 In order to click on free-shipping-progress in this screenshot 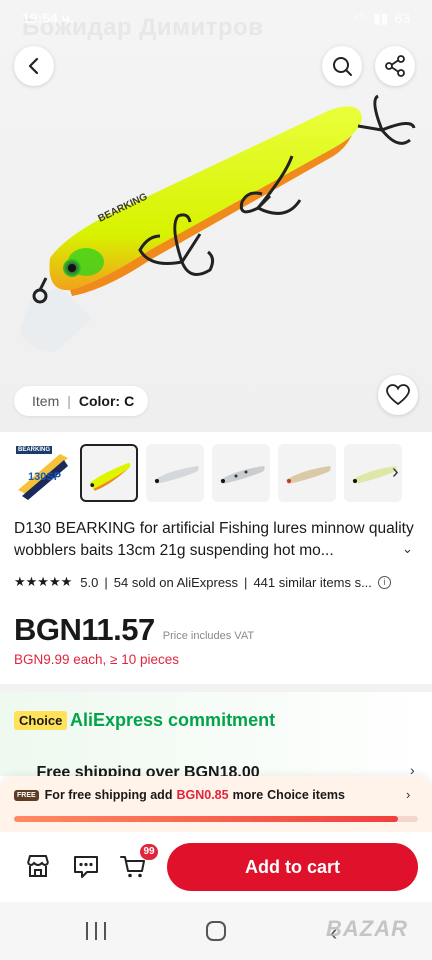, I will do `click(216, 819)`.